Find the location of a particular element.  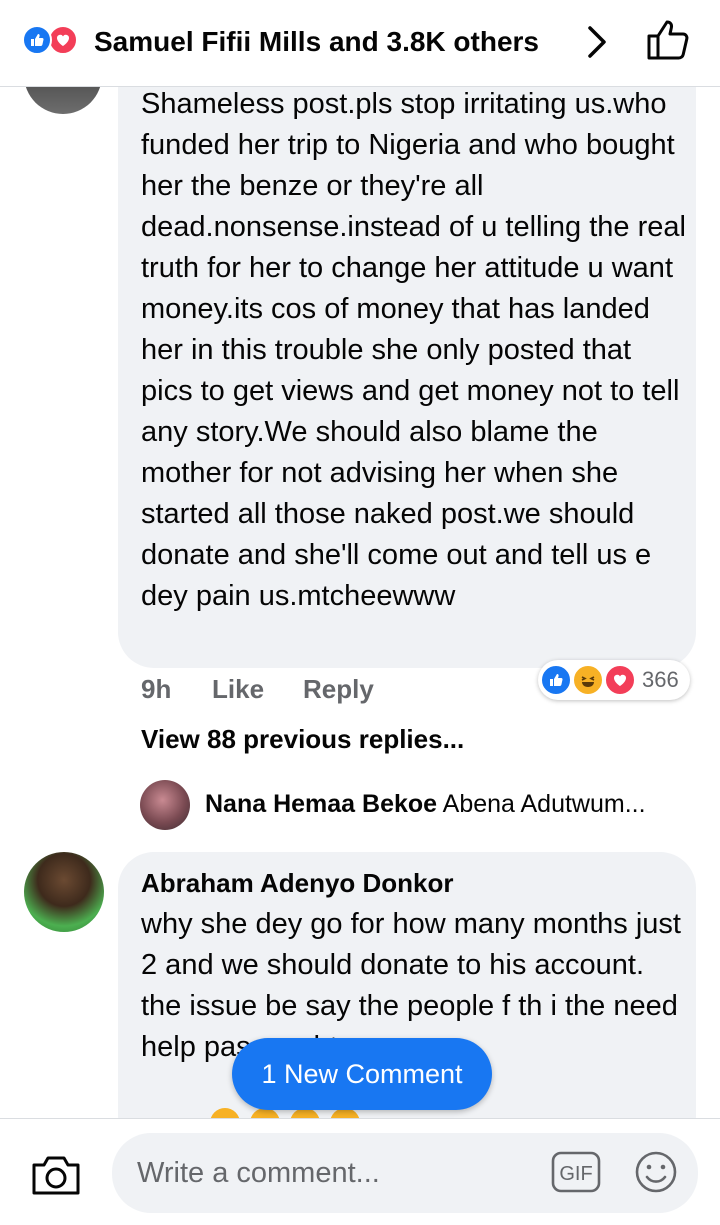

reaction-icons is located at coordinates (54, 41).